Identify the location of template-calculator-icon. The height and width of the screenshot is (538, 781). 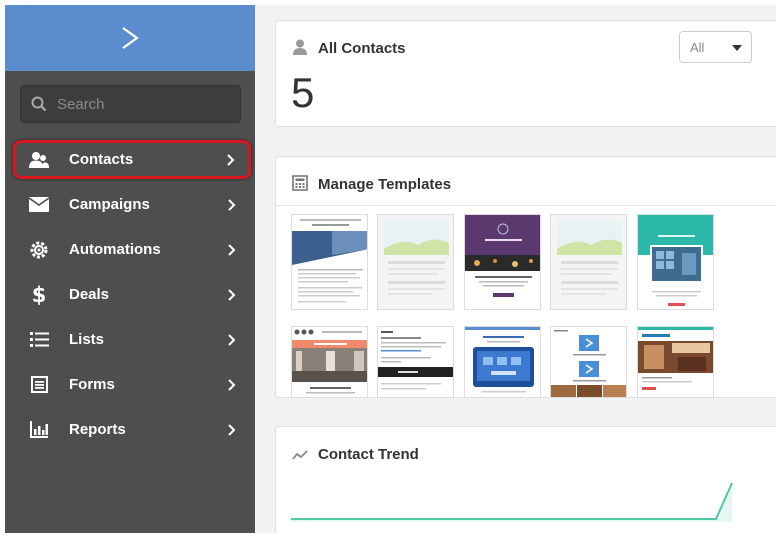
(300, 183).